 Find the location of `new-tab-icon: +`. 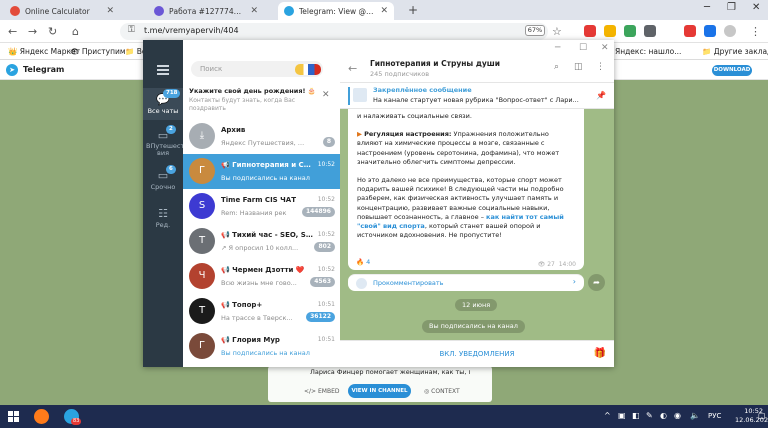

new-tab-icon: + is located at coordinates (413, 10).